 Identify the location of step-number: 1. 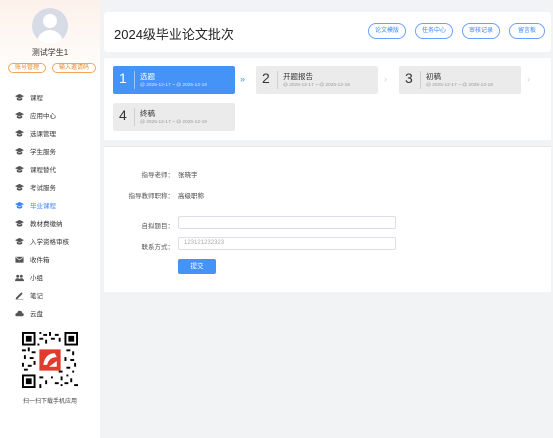
(123, 78).